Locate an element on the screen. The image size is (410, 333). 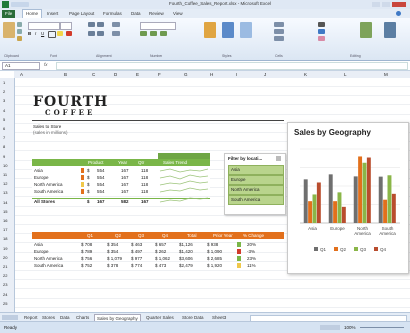
column-header: D is located at coordinates (115, 74).